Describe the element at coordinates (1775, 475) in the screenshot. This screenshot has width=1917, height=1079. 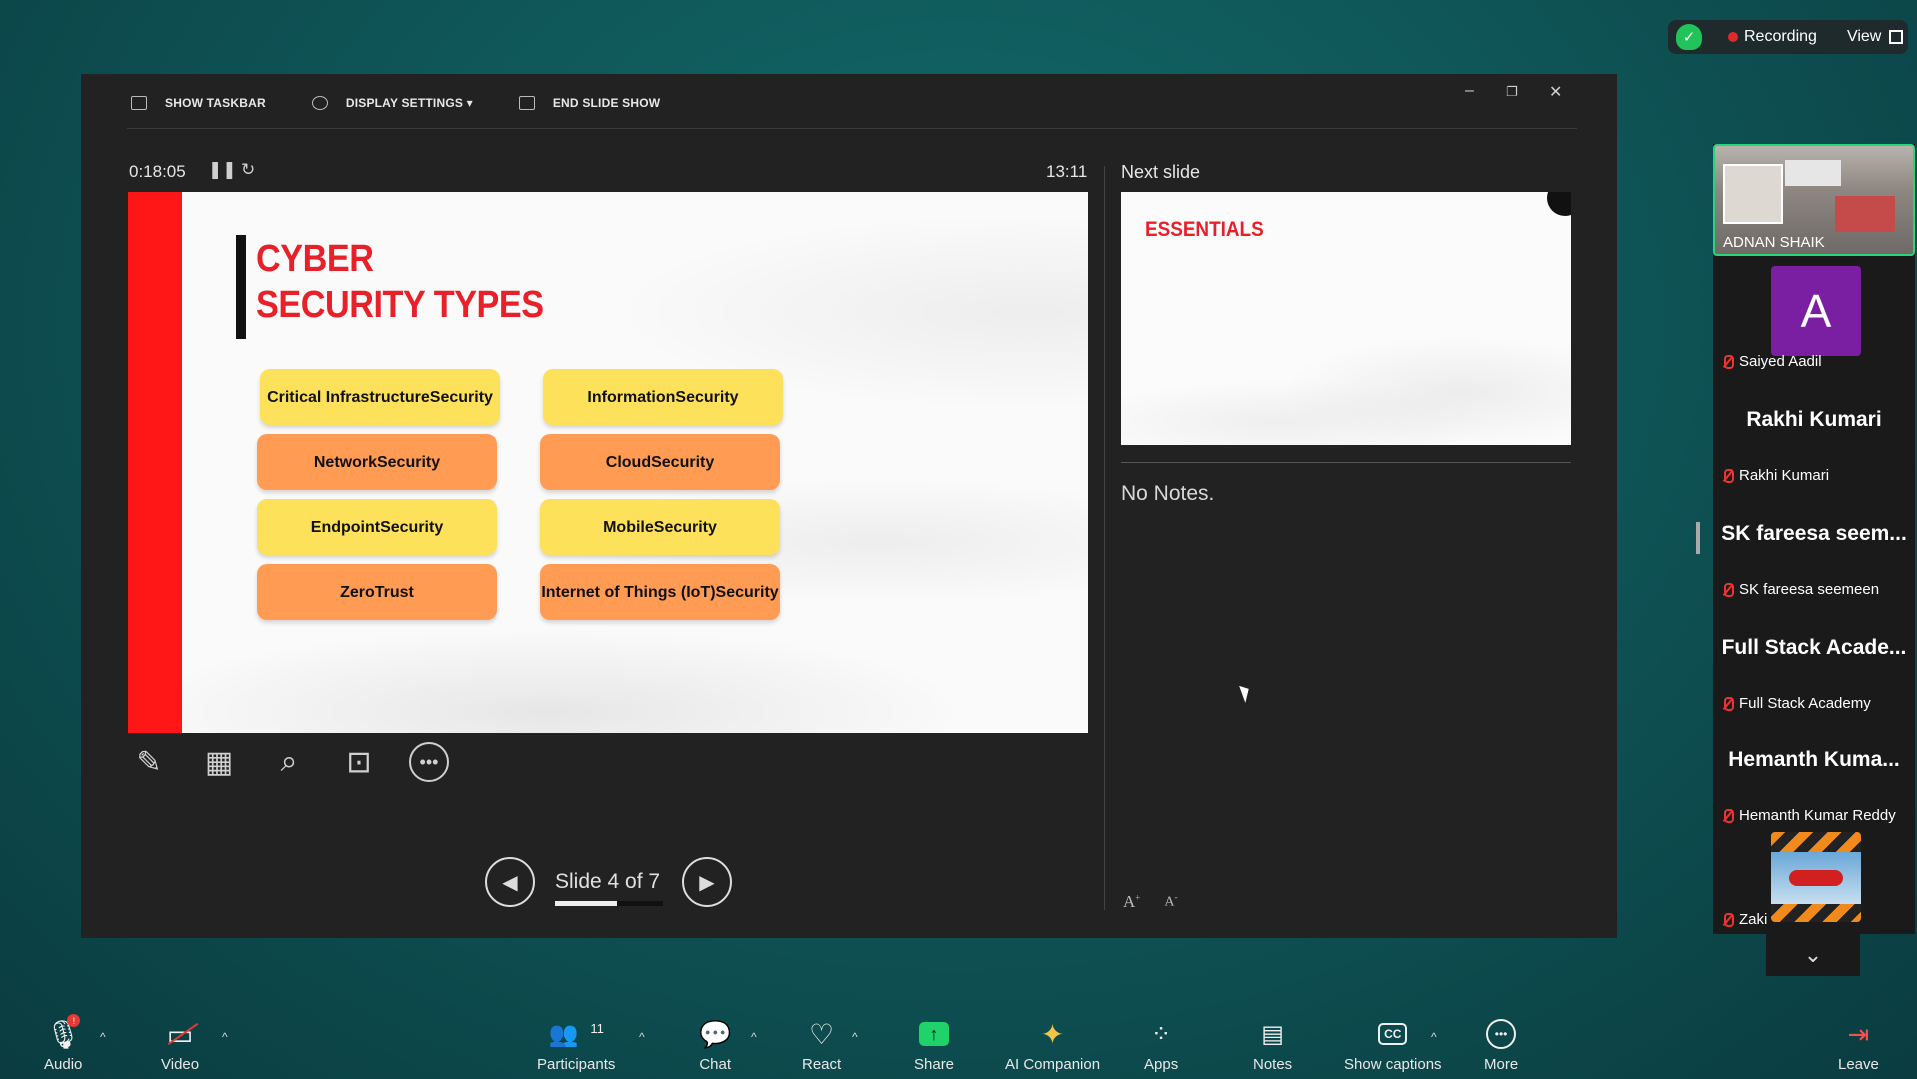
I see `participant-label: Rakhi Kumari` at that location.